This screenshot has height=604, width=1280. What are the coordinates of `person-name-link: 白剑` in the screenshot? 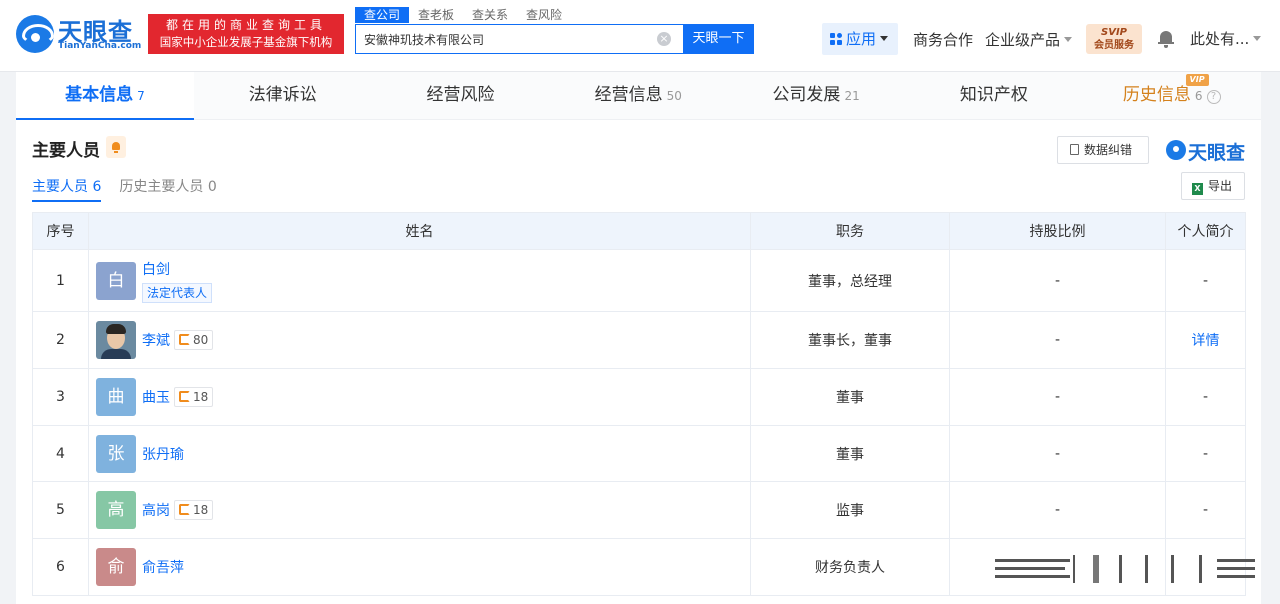 It's located at (177, 269).